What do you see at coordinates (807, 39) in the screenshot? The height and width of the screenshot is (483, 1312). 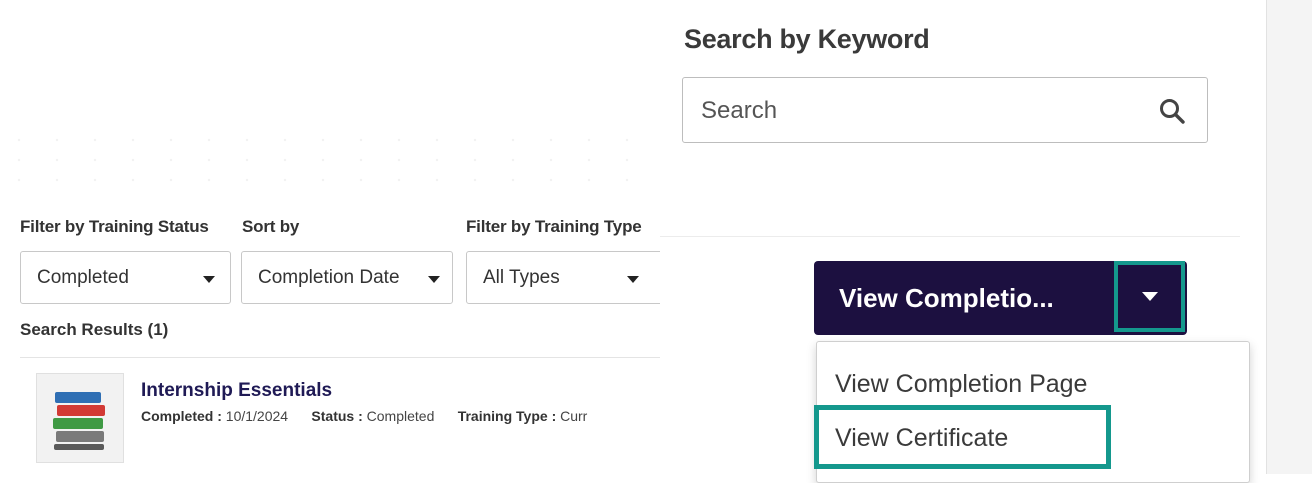 I see `search-keyword-title: Search by Keyword` at bounding box center [807, 39].